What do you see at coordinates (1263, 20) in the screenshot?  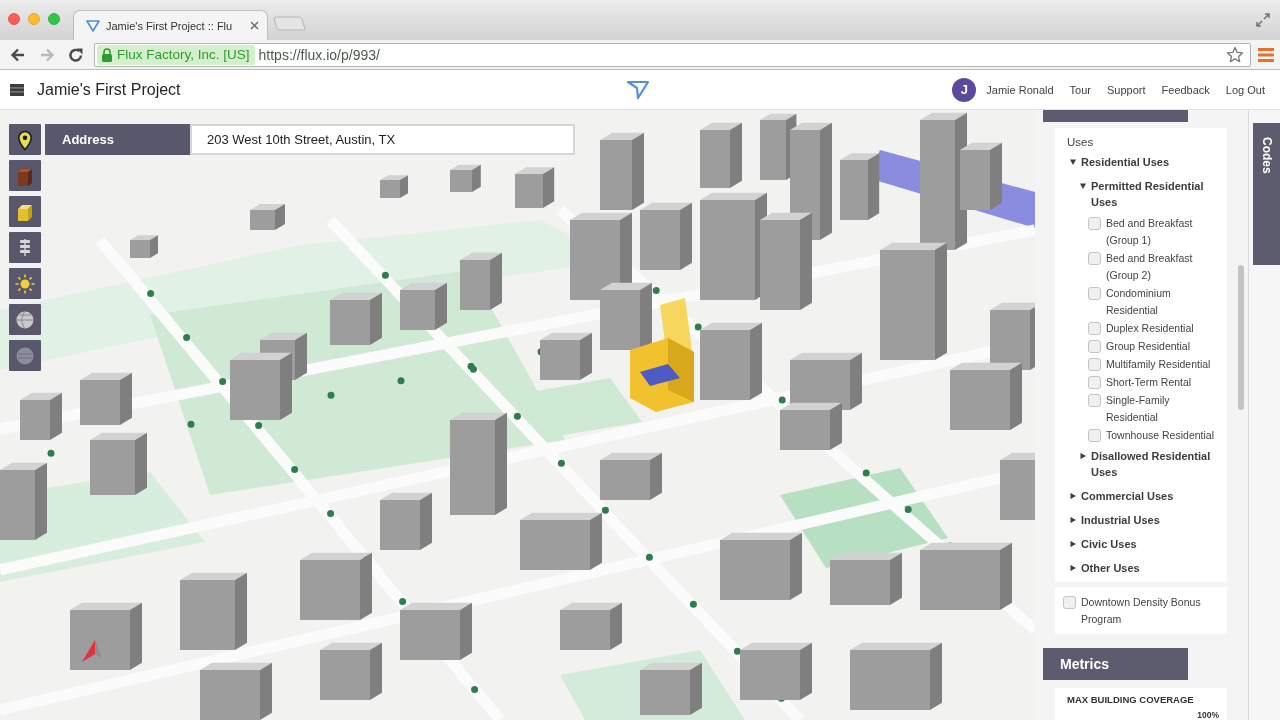 I see `expand-icon` at bounding box center [1263, 20].